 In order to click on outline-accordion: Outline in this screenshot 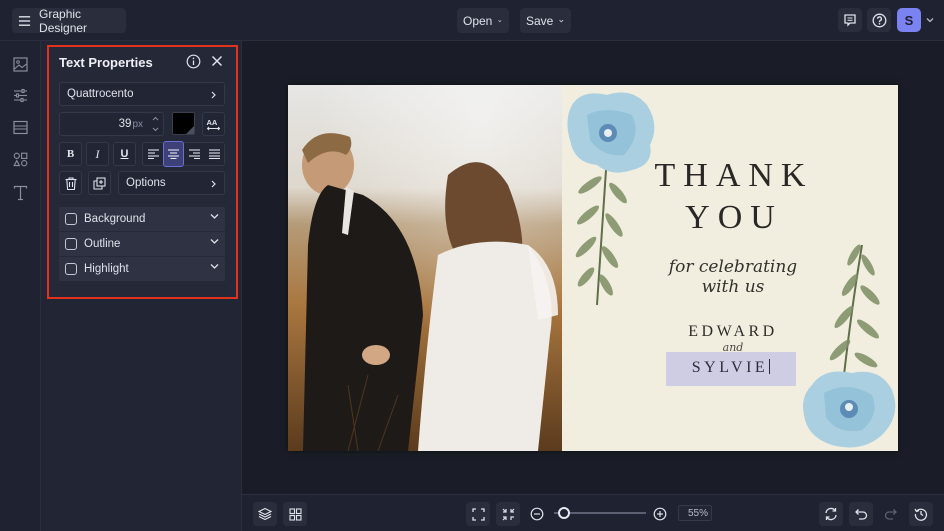, I will do `click(142, 244)`.